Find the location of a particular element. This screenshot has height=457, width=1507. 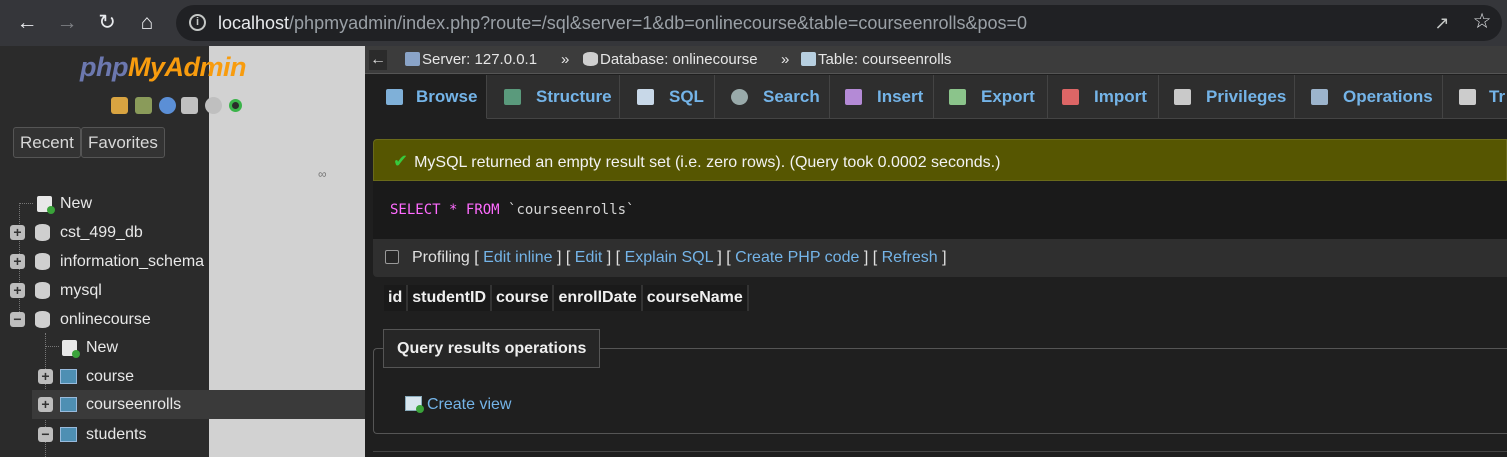

sql-keyword: * is located at coordinates (453, 210).